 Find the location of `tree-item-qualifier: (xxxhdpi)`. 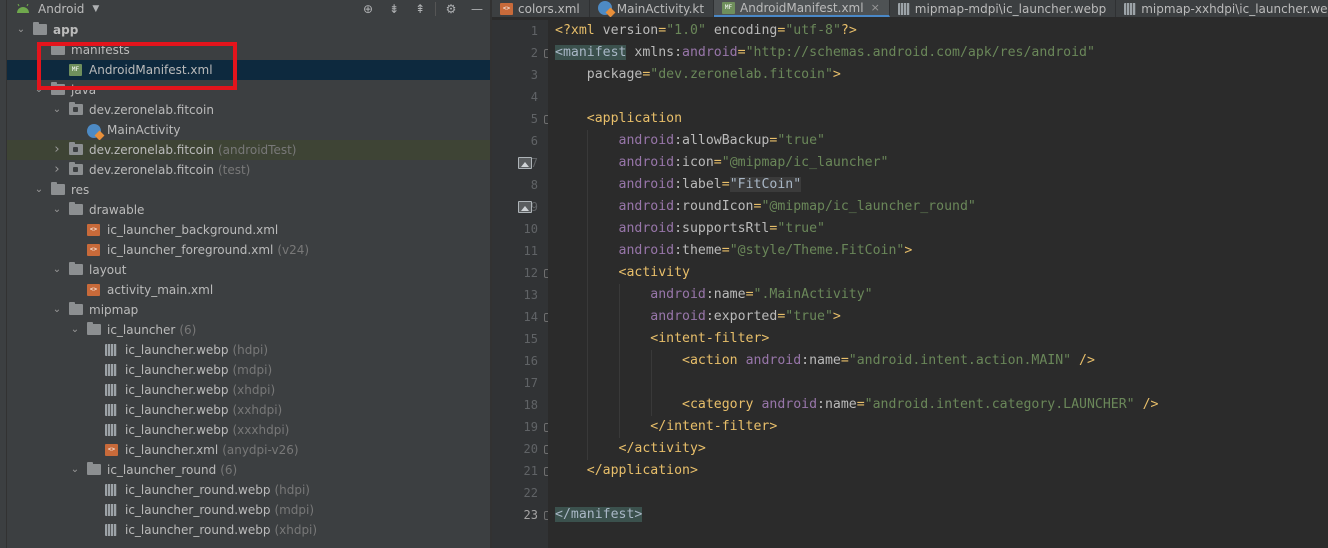

tree-item-qualifier: (xxxhdpi) is located at coordinates (261, 430).